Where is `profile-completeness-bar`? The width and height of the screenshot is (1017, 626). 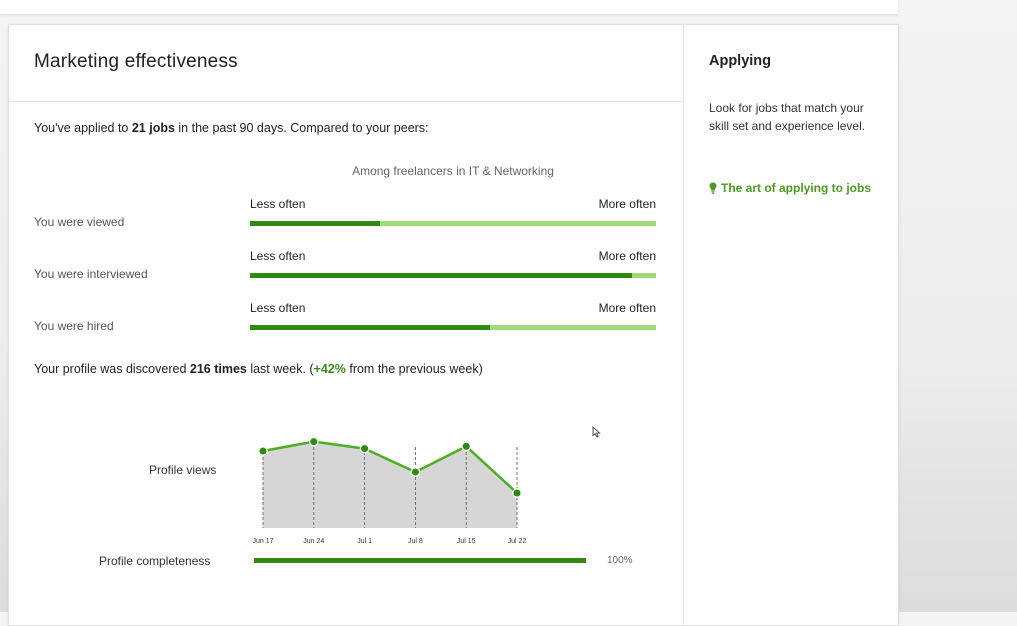 profile-completeness-bar is located at coordinates (420, 560).